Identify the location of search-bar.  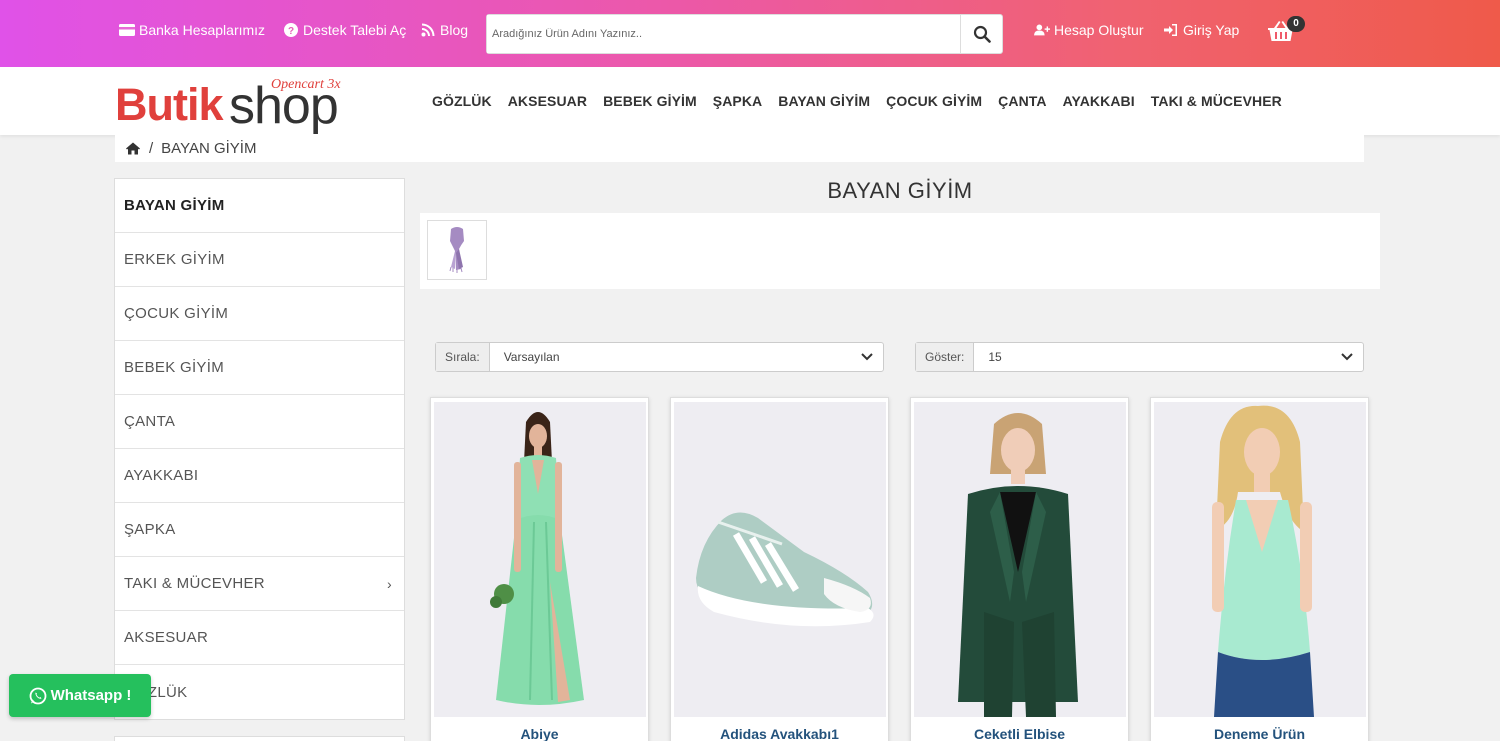
(744, 34).